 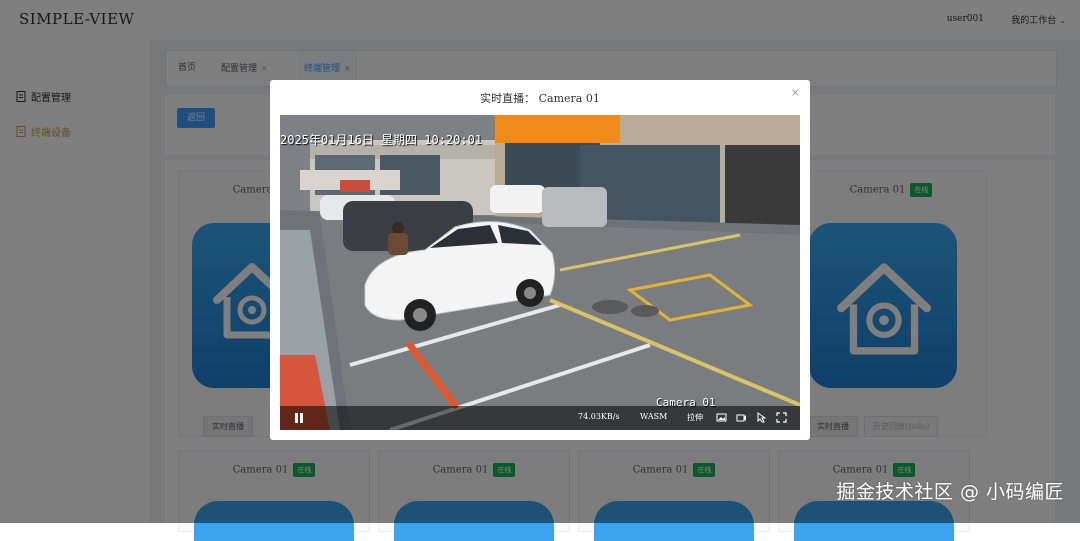 What do you see at coordinates (299, 418) in the screenshot?
I see `pause-icon` at bounding box center [299, 418].